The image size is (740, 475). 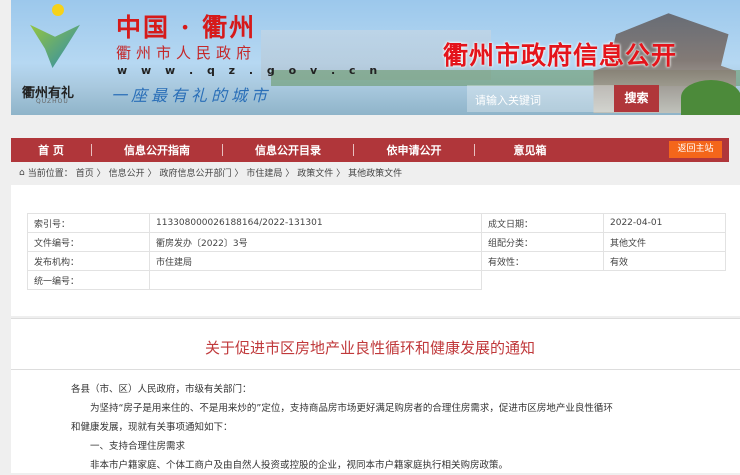 What do you see at coordinates (321, 172) in the screenshot?
I see `breadcrumb-item: 政策文件 〉` at bounding box center [321, 172].